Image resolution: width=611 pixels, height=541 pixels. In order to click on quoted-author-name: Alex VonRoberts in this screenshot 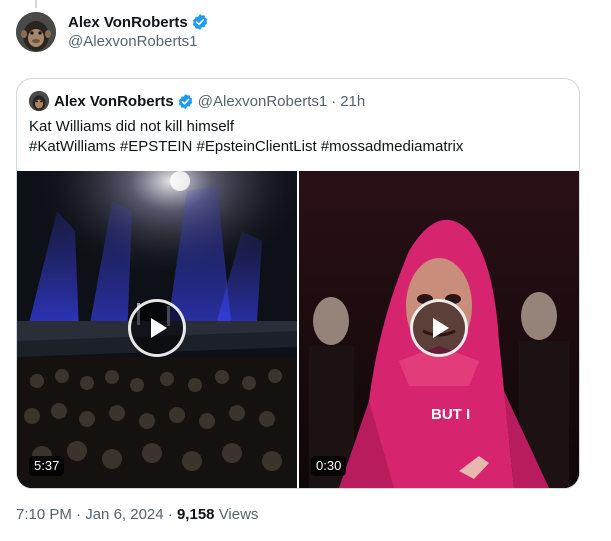, I will do `click(114, 101)`.